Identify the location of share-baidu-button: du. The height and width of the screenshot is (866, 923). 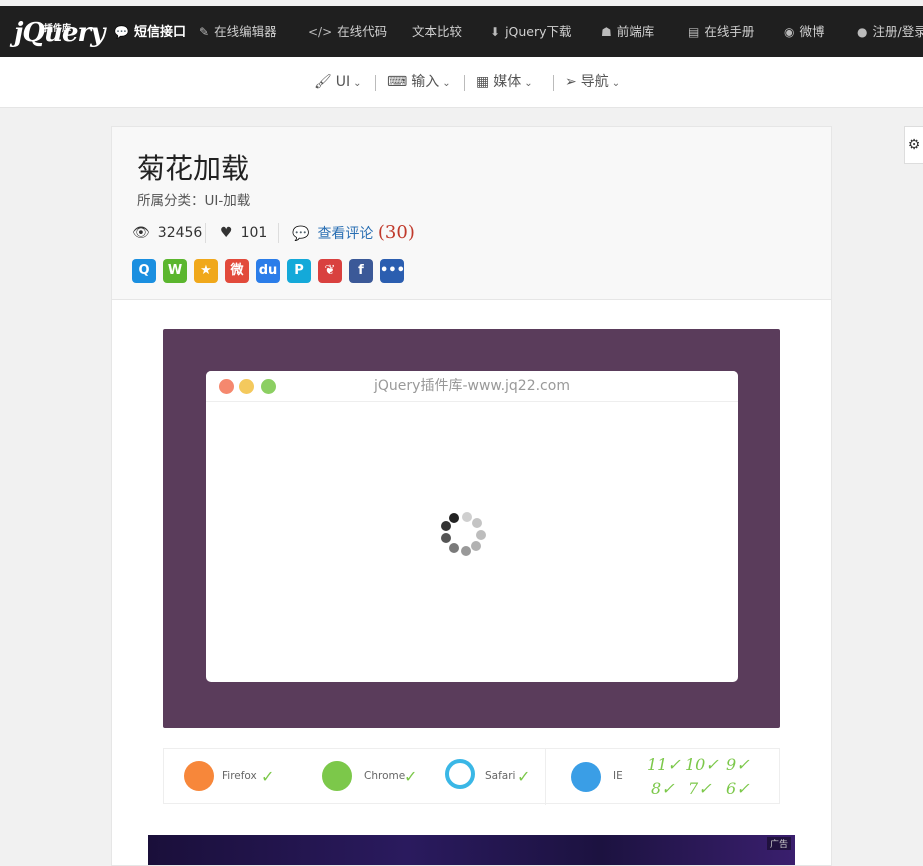
(268, 271).